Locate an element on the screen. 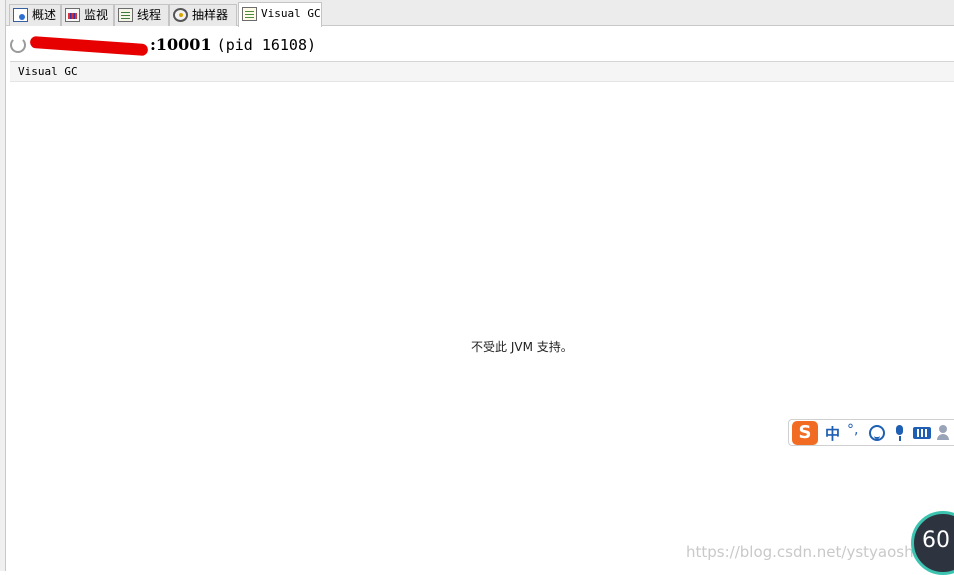 The height and width of the screenshot is (575, 954). sogou-logo-icon: S is located at coordinates (805, 433).